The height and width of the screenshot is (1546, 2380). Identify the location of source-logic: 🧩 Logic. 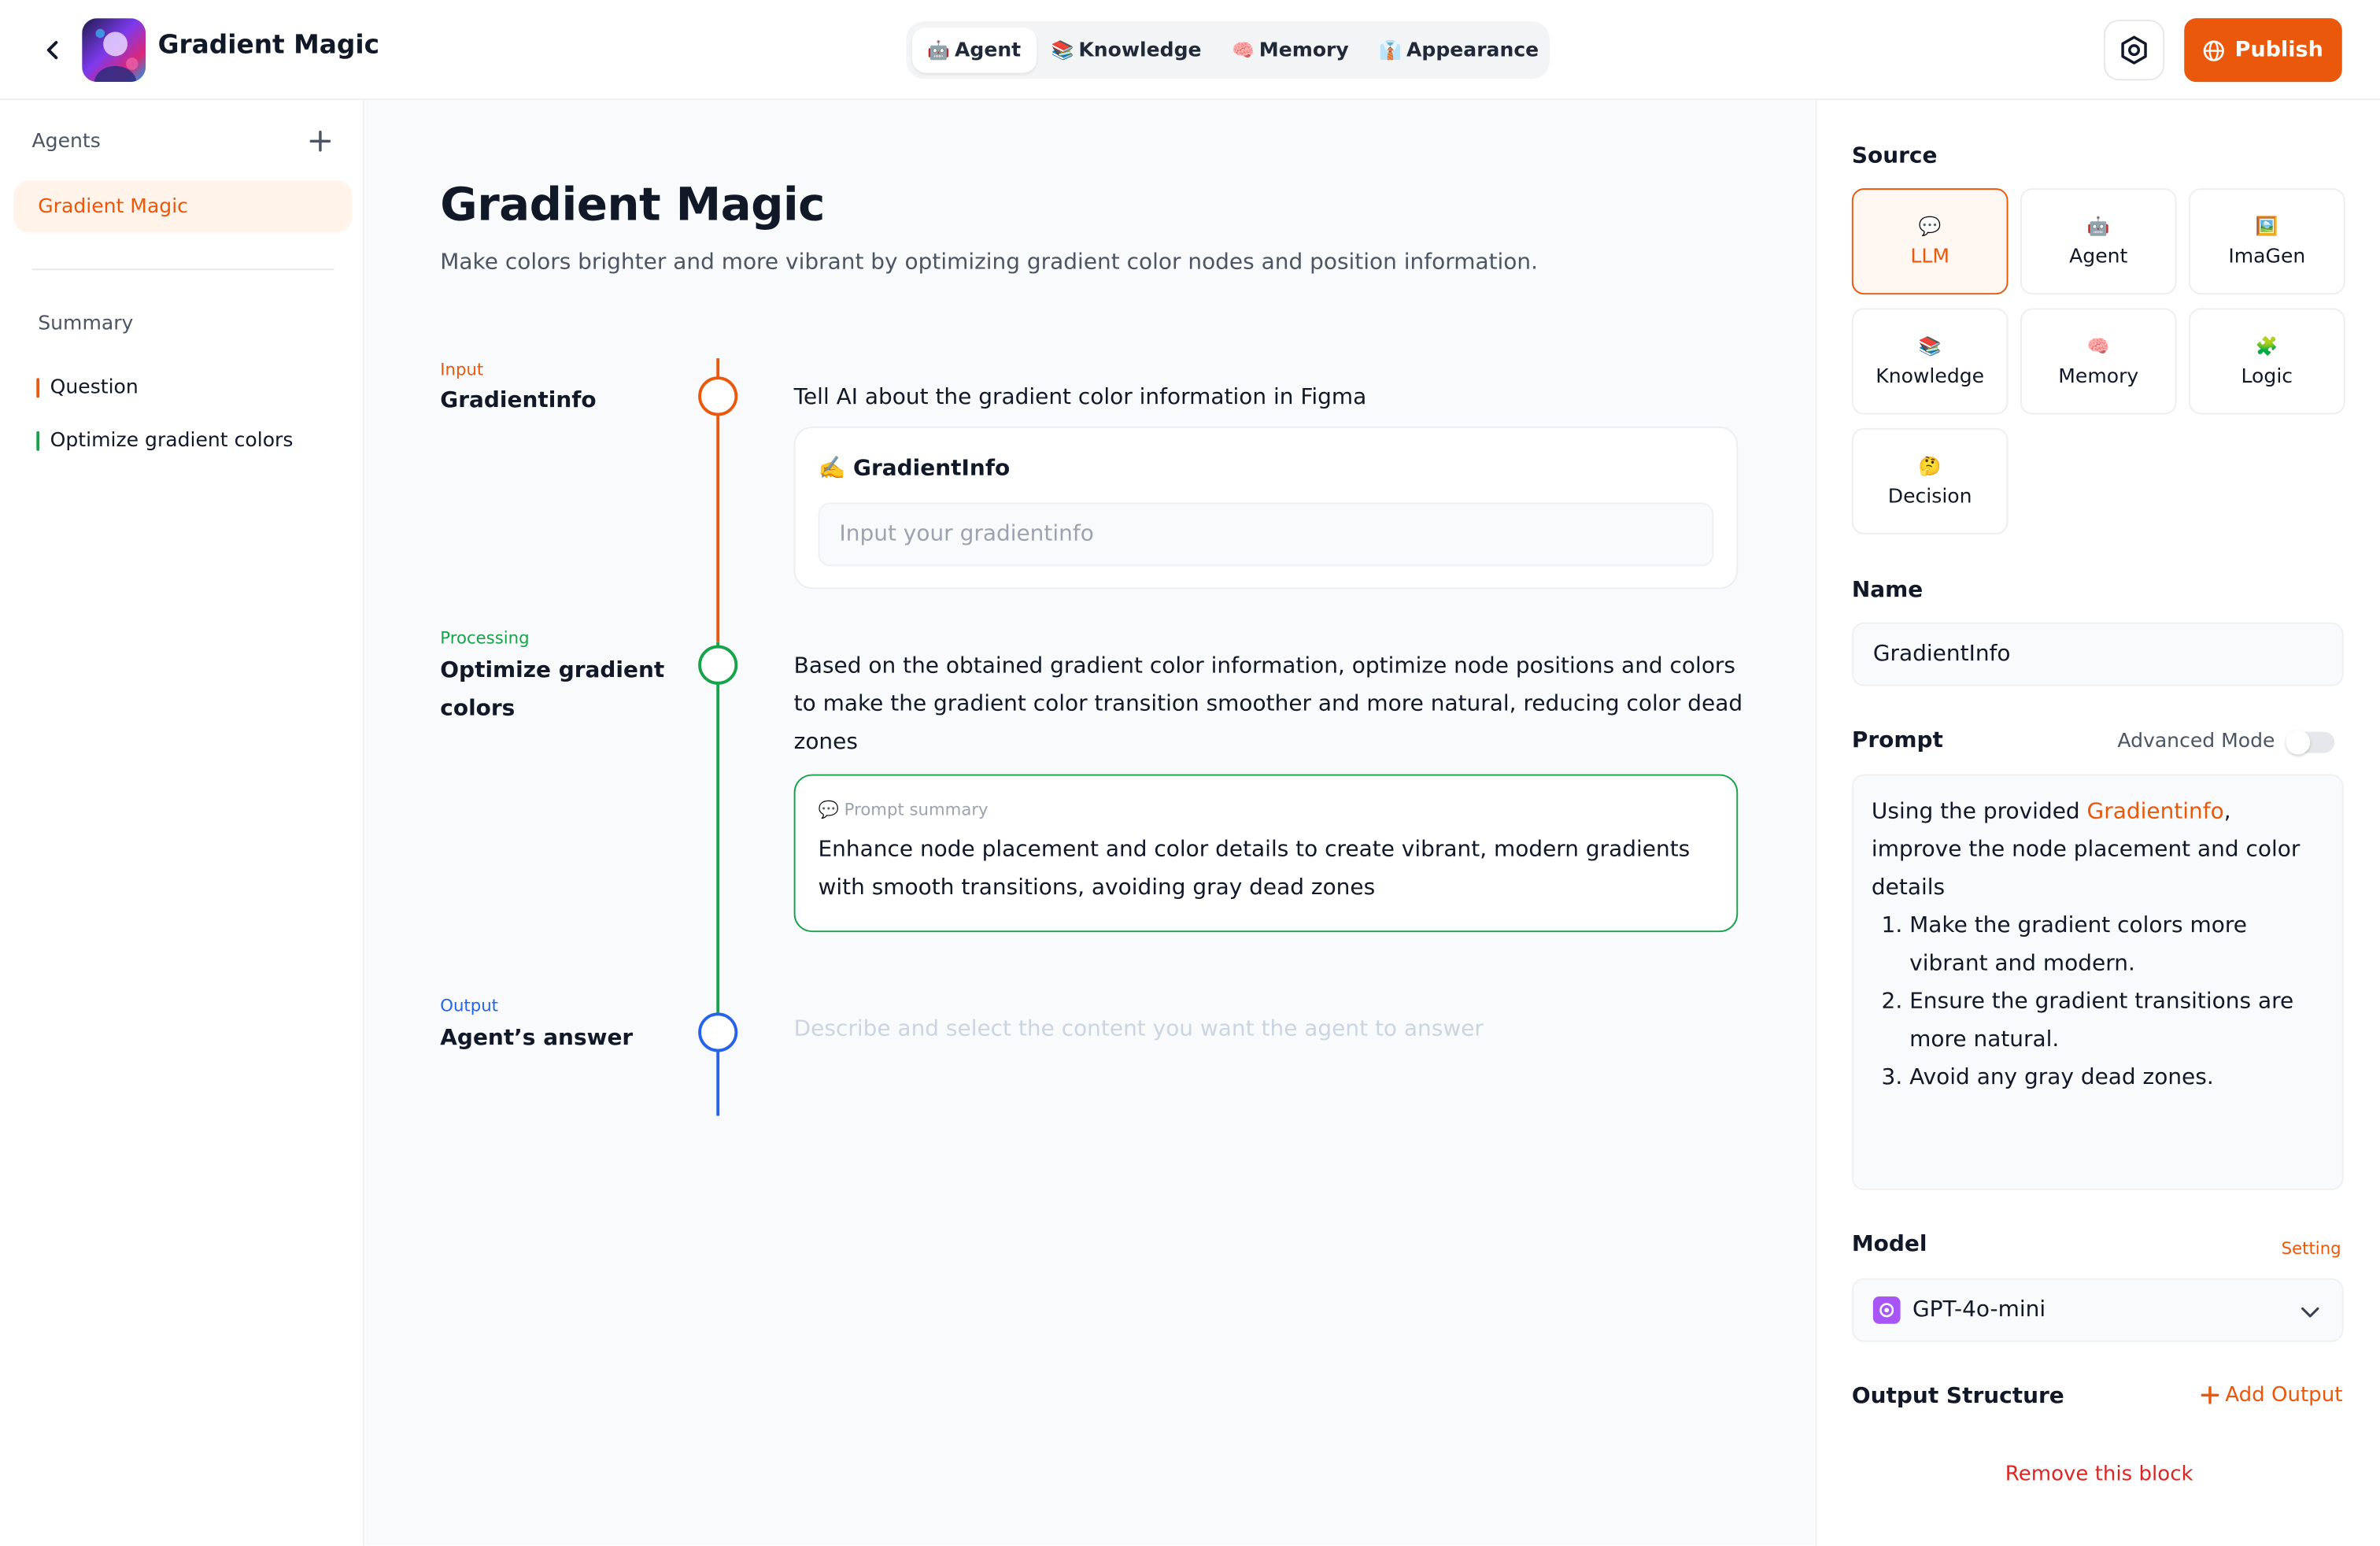
(2266, 361).